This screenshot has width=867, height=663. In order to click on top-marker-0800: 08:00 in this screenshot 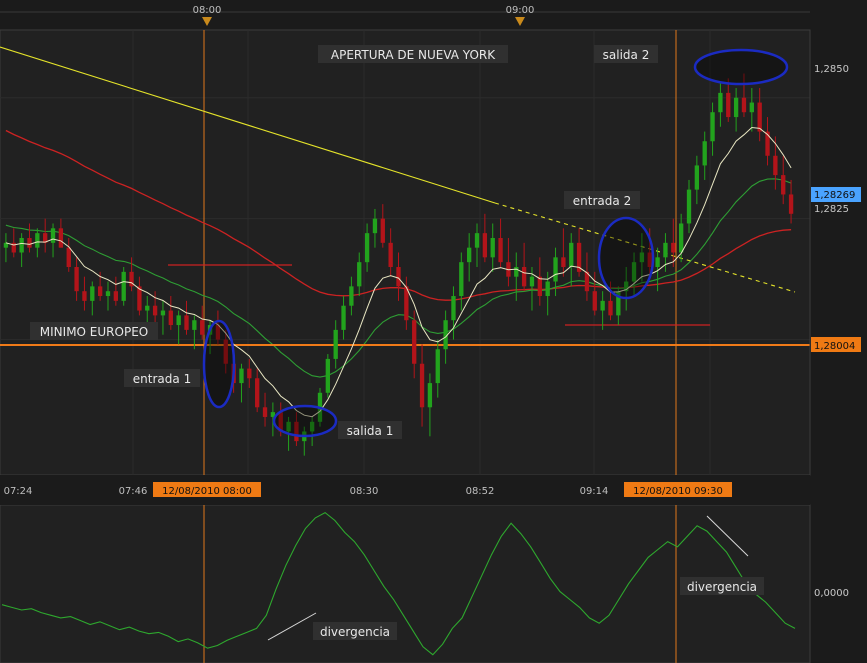, I will do `click(207, 10)`.